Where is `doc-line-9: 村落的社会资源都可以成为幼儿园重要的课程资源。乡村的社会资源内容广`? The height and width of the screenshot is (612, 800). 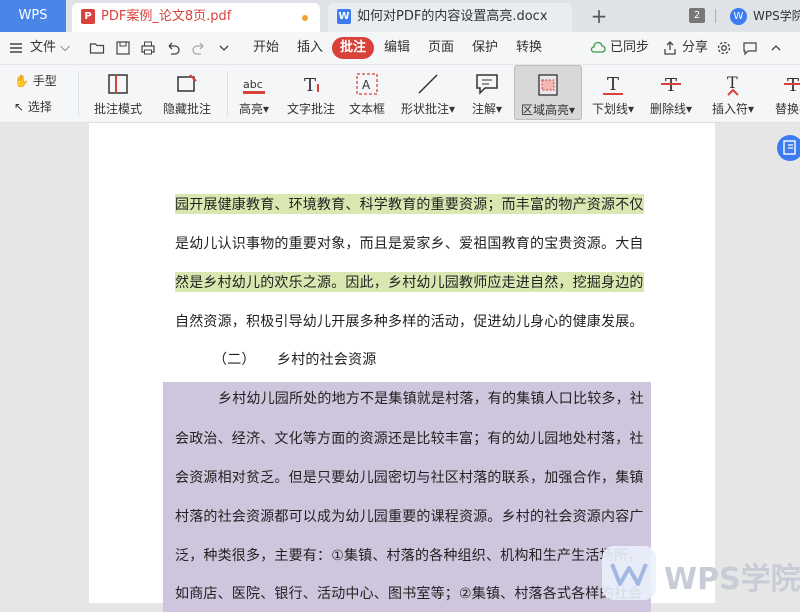 doc-line-9: 村落的社会资源都可以成为幼儿园重要的课程资源。乡村的社会资源内容广 is located at coordinates (409, 517).